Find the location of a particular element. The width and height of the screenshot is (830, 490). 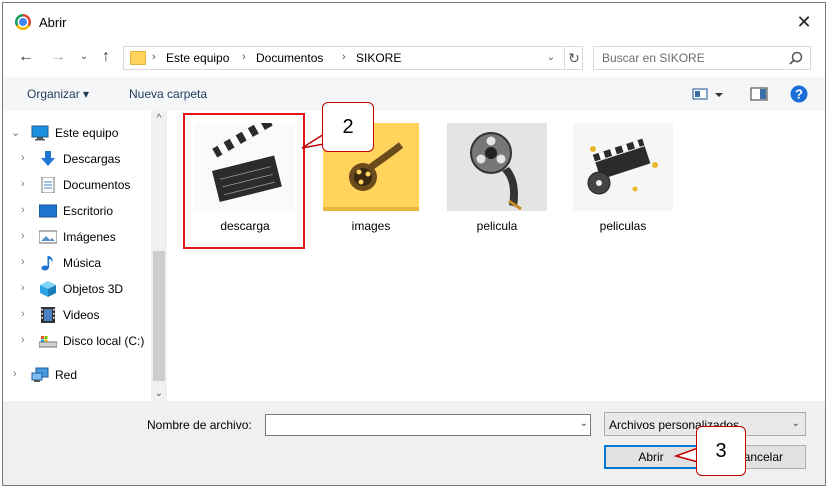

step-callout-2: 2 is located at coordinates (348, 127).